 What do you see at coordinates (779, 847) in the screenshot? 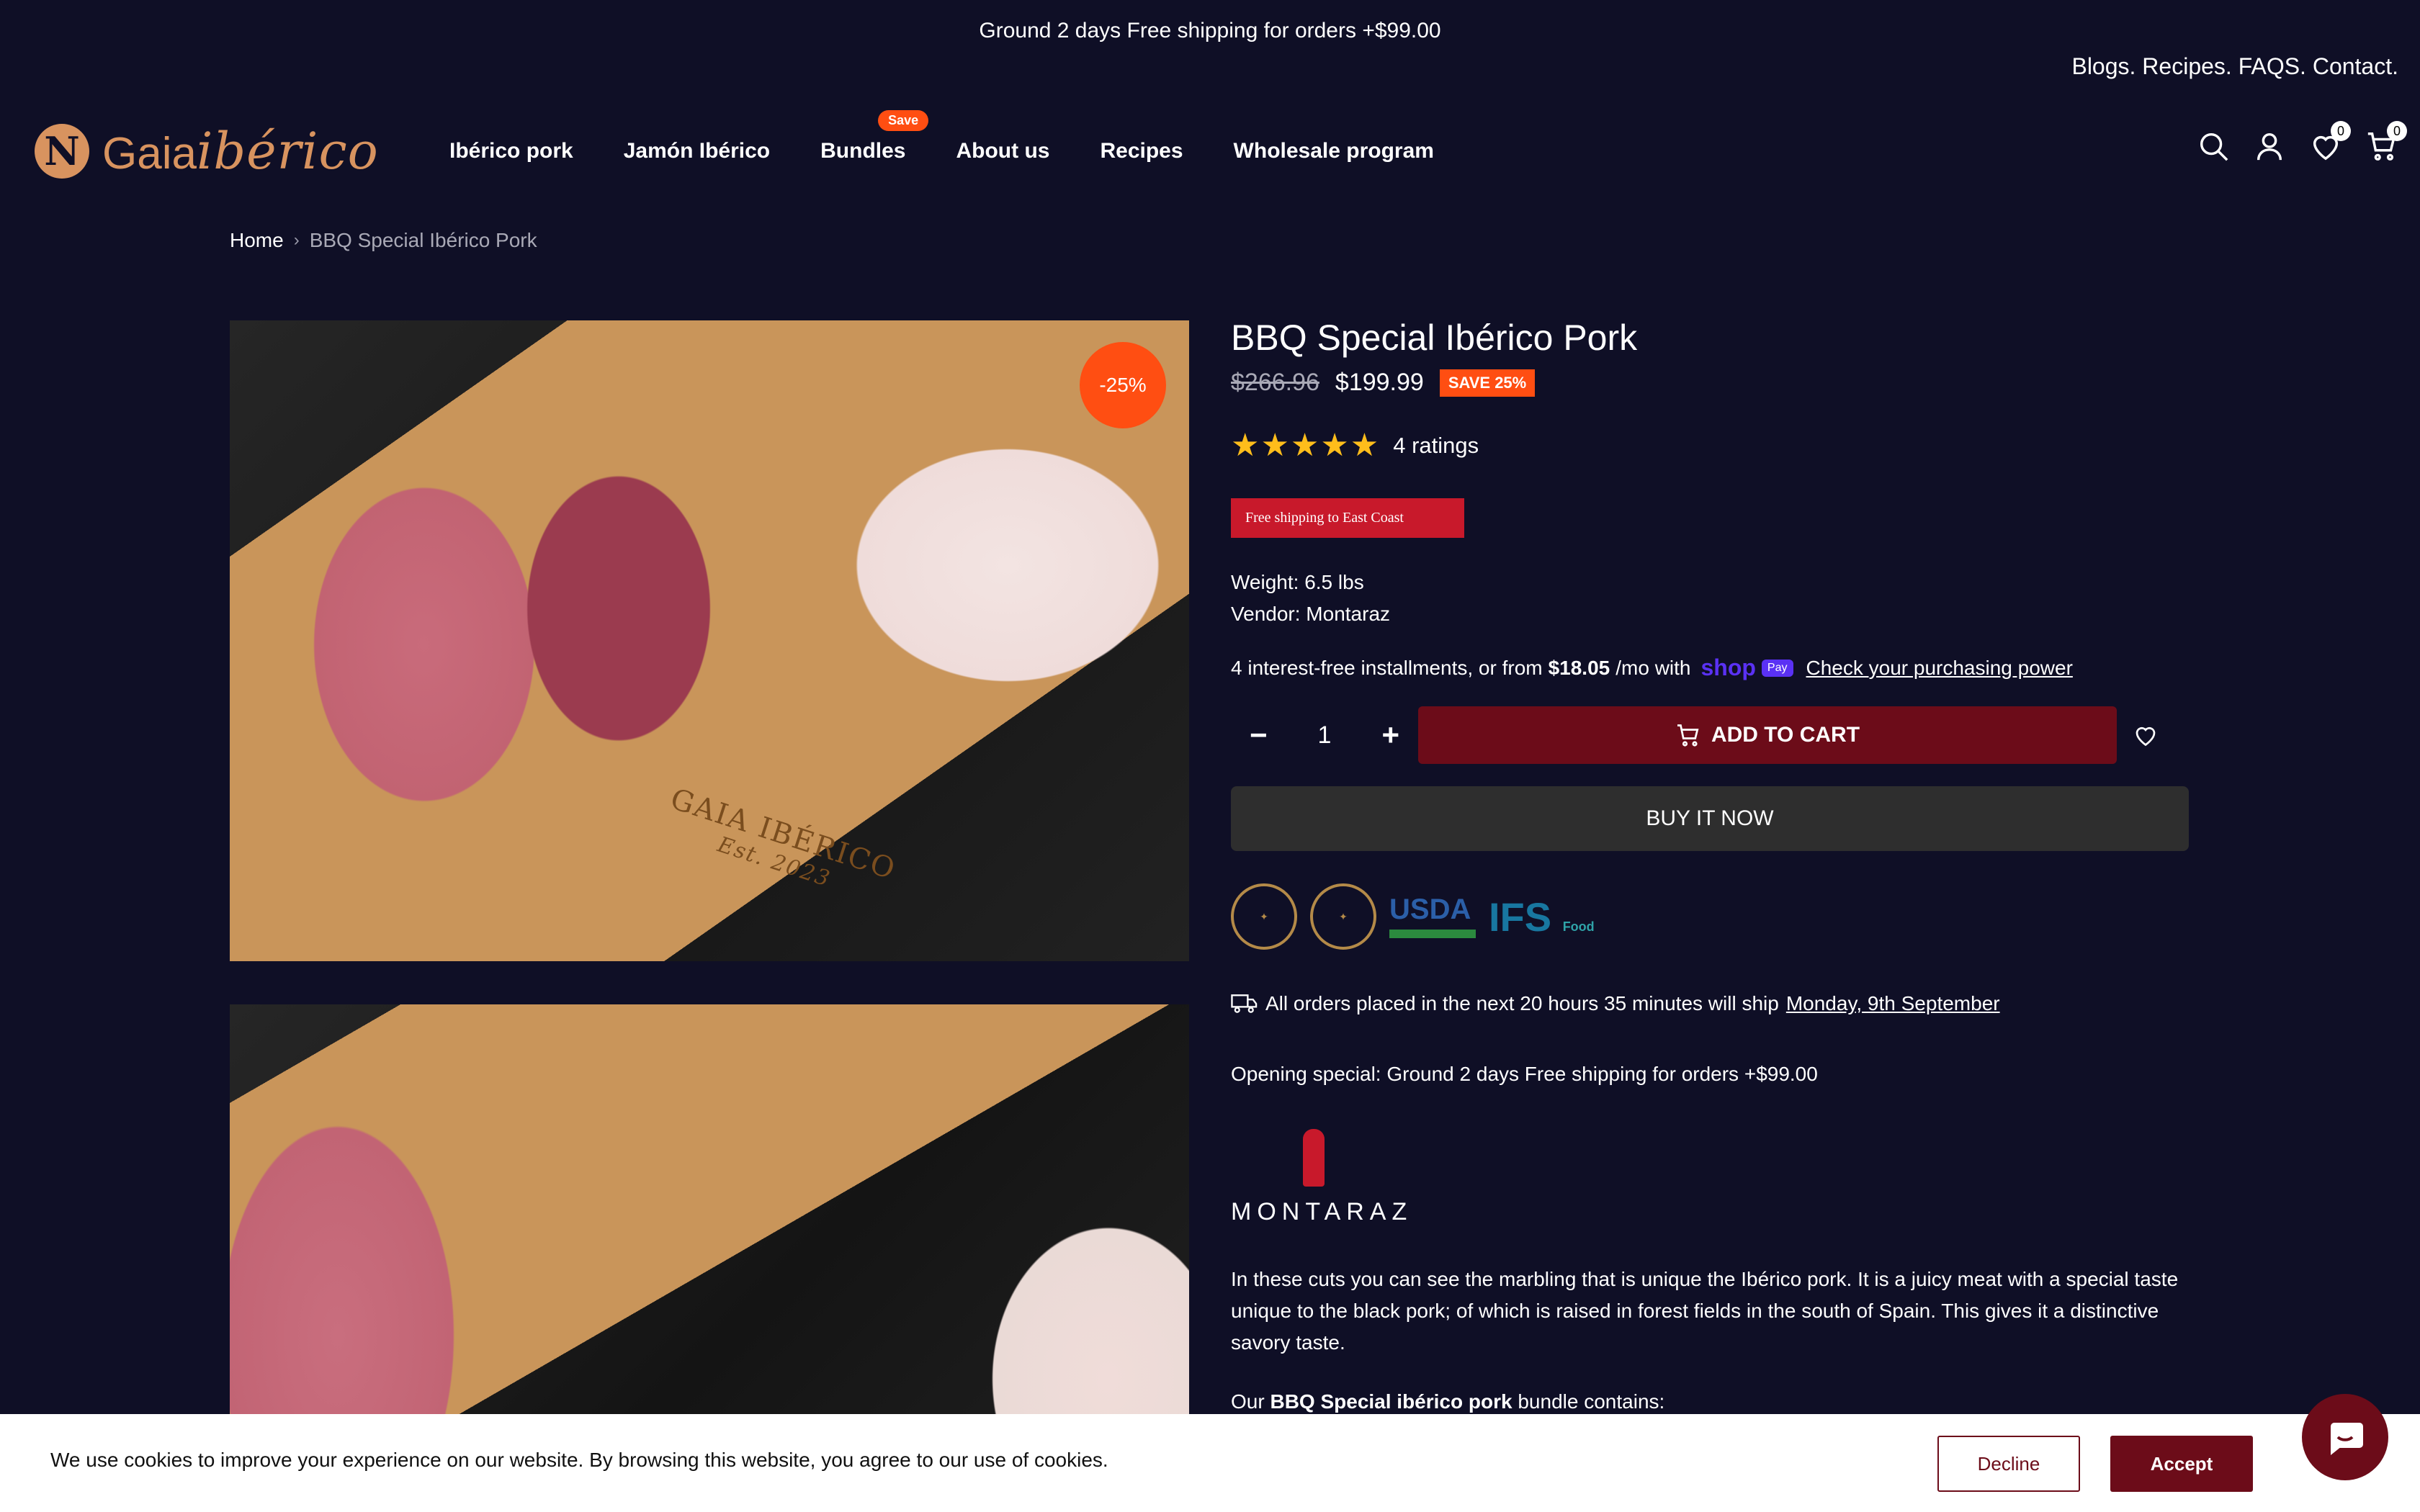
I see `board-engraving: GAIA IBÉRICO Est. 2023` at bounding box center [779, 847].